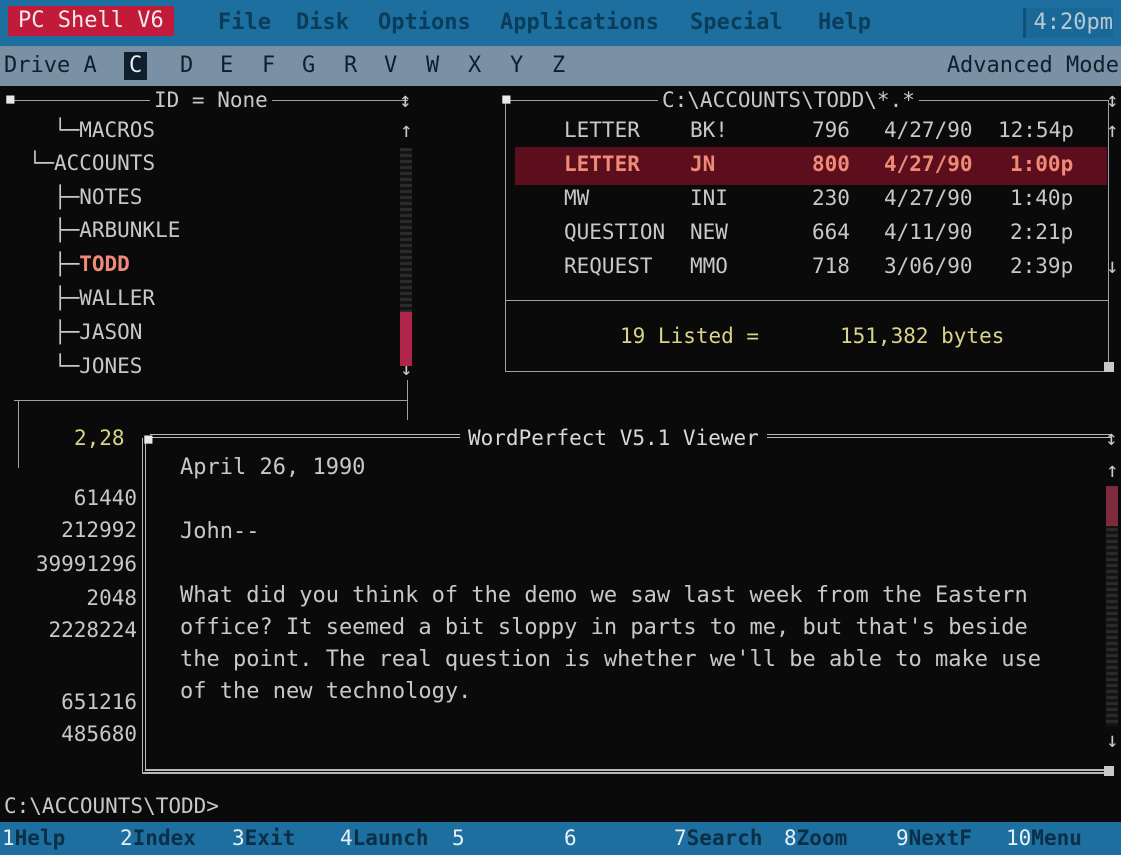 Image resolution: width=1121 pixels, height=855 pixels. I want to click on command-prompt: C:\ACCOUNTS\TODD>, so click(111, 806).